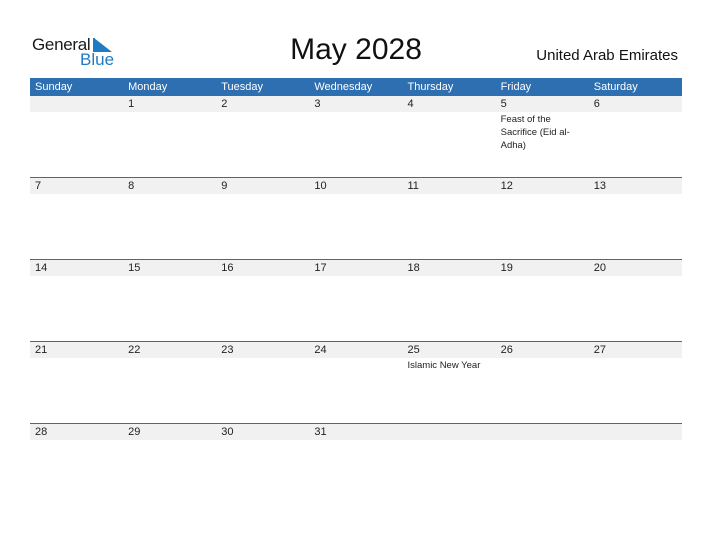  I want to click on day-number: 22, so click(134, 350).